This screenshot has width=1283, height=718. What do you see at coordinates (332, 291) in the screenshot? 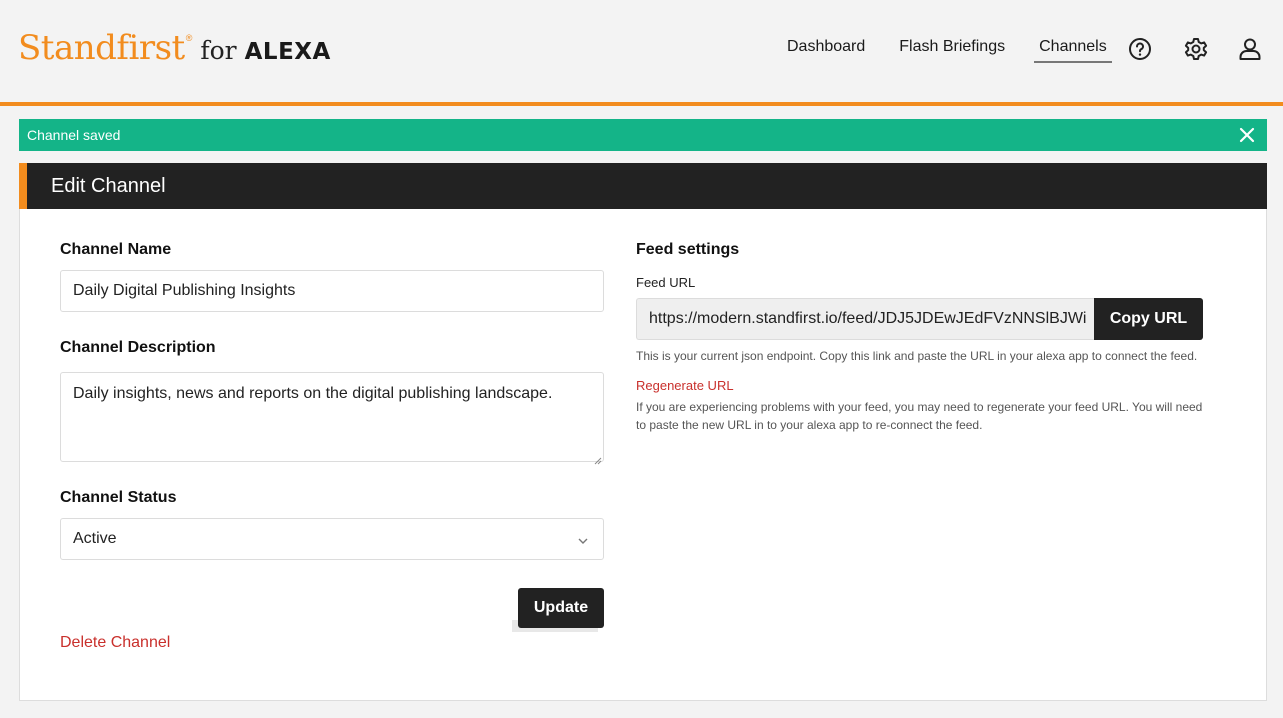
I see `channel-name-input: Daily Digital Publishing Insights` at bounding box center [332, 291].